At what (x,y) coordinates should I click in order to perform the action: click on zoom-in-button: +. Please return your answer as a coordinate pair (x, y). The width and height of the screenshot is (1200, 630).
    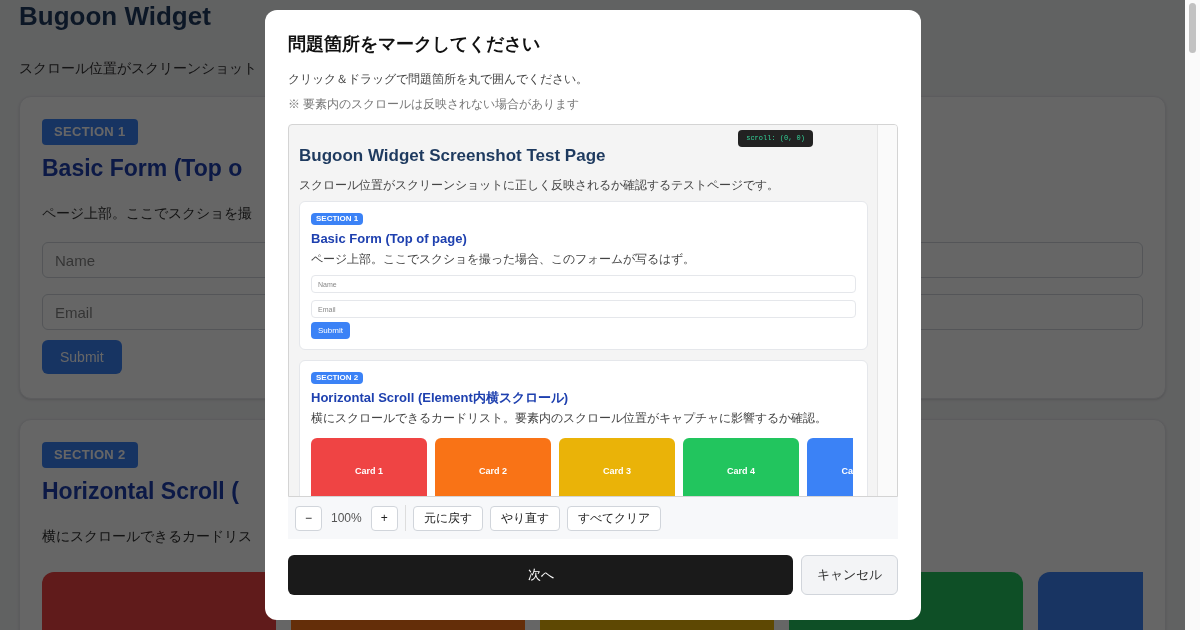
    Looking at the image, I should click on (384, 518).